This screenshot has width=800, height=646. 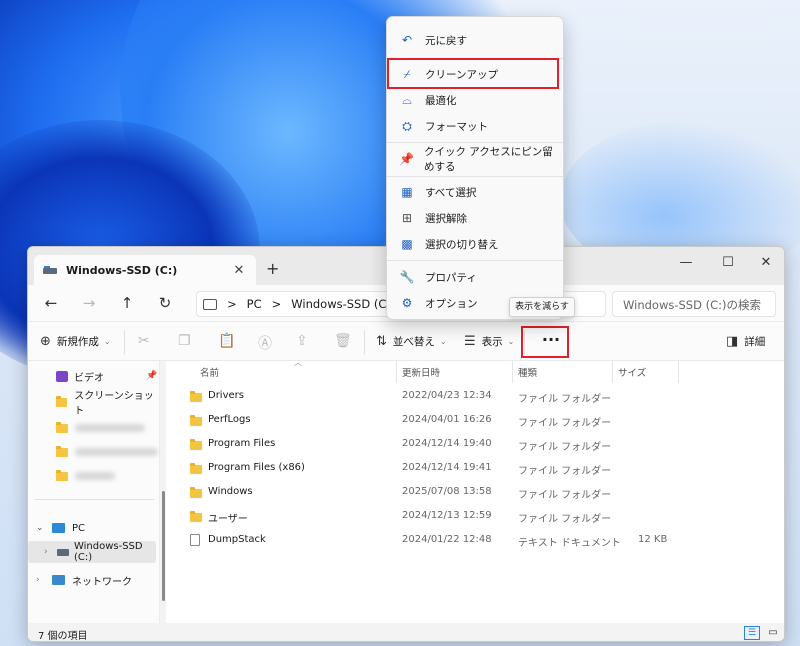 What do you see at coordinates (407, 192) in the screenshot?
I see `select-all-icon: ▦` at bounding box center [407, 192].